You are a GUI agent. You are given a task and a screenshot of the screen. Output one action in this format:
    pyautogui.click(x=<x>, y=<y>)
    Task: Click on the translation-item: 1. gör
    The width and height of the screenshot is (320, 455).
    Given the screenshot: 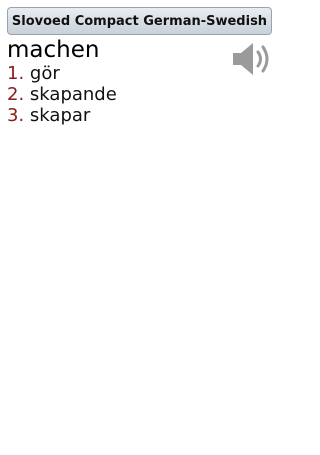 What is the action you would take?
    pyautogui.click(x=62, y=73)
    